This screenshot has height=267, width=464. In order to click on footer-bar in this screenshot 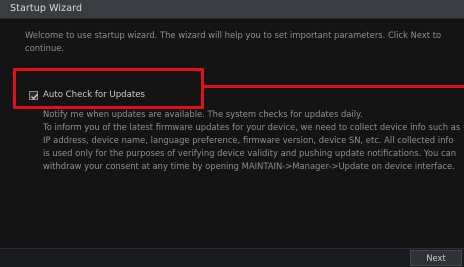, I will do `click(232, 257)`.